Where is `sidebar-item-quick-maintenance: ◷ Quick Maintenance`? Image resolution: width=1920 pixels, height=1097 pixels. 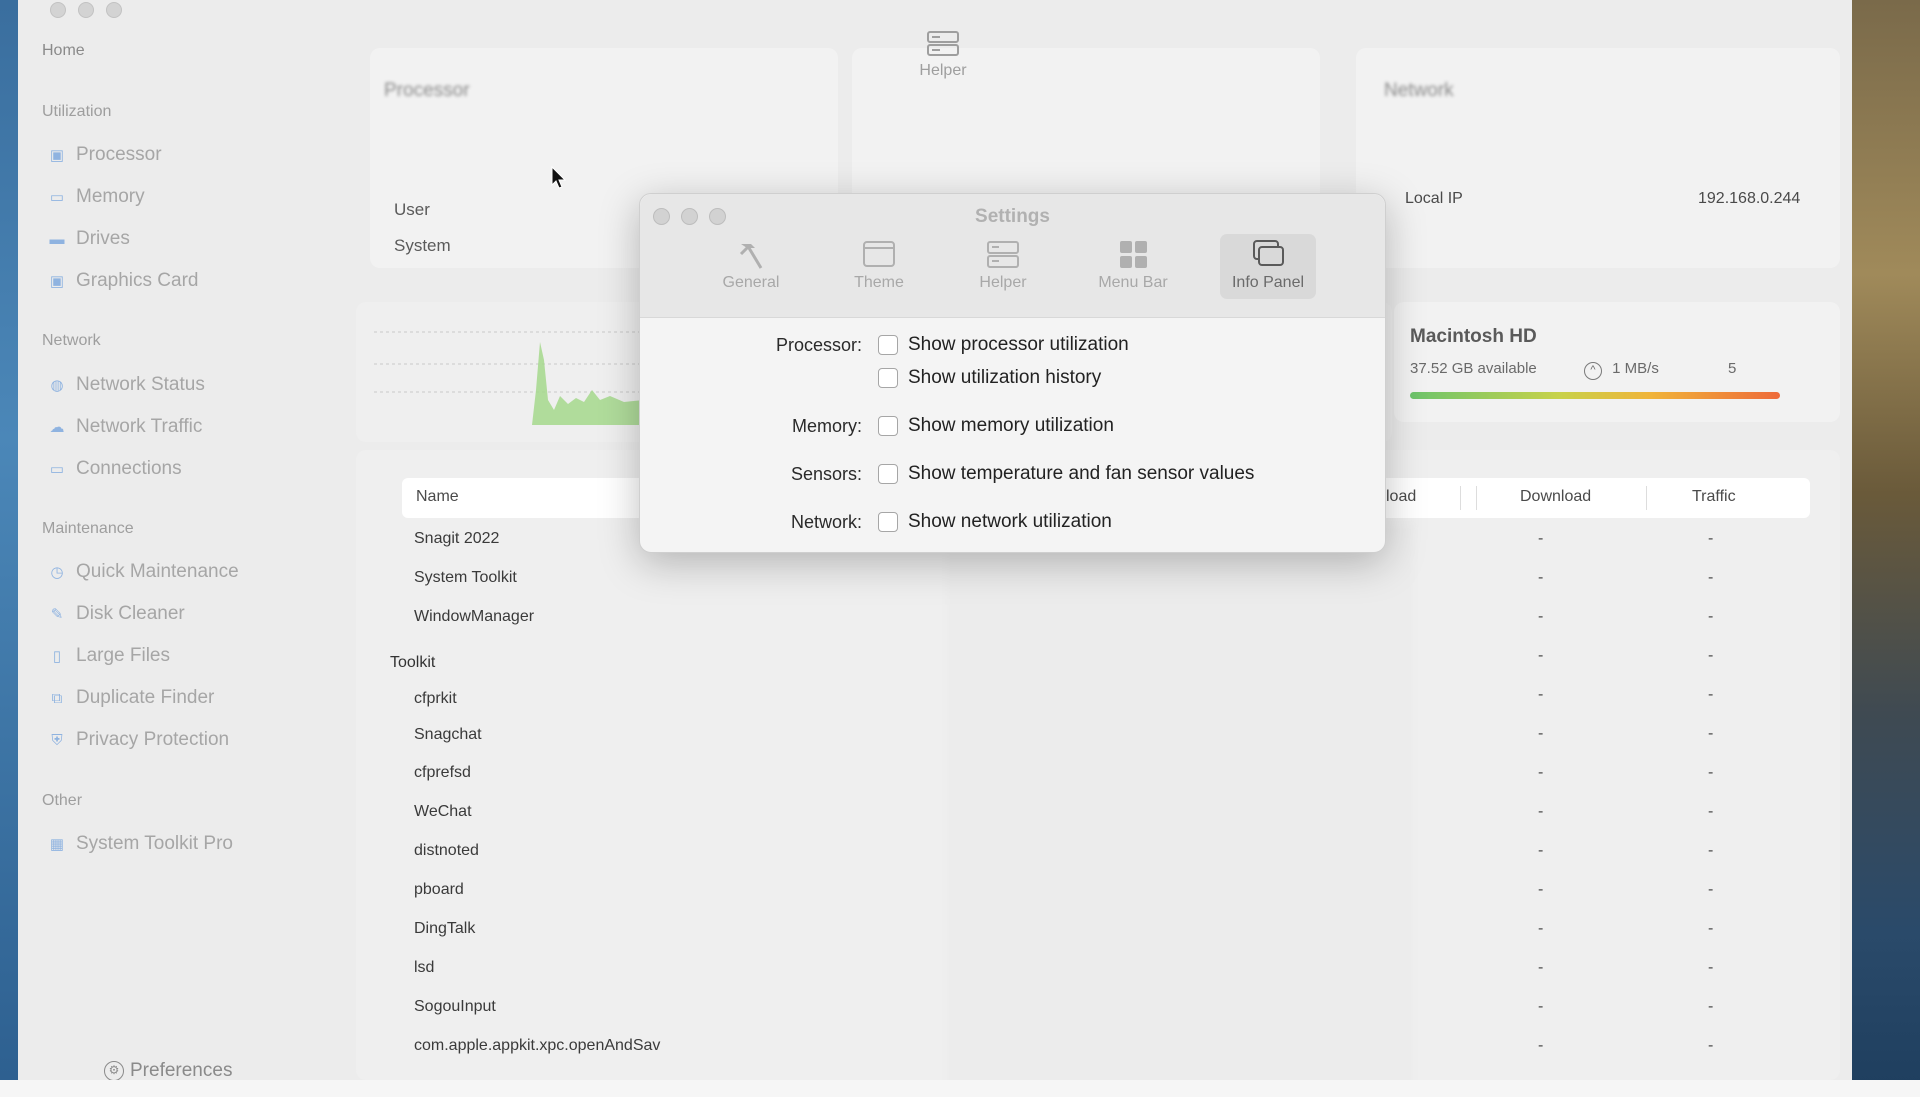
sidebar-item-quick-maintenance: ◷ Quick Maintenance is located at coordinates (143, 572).